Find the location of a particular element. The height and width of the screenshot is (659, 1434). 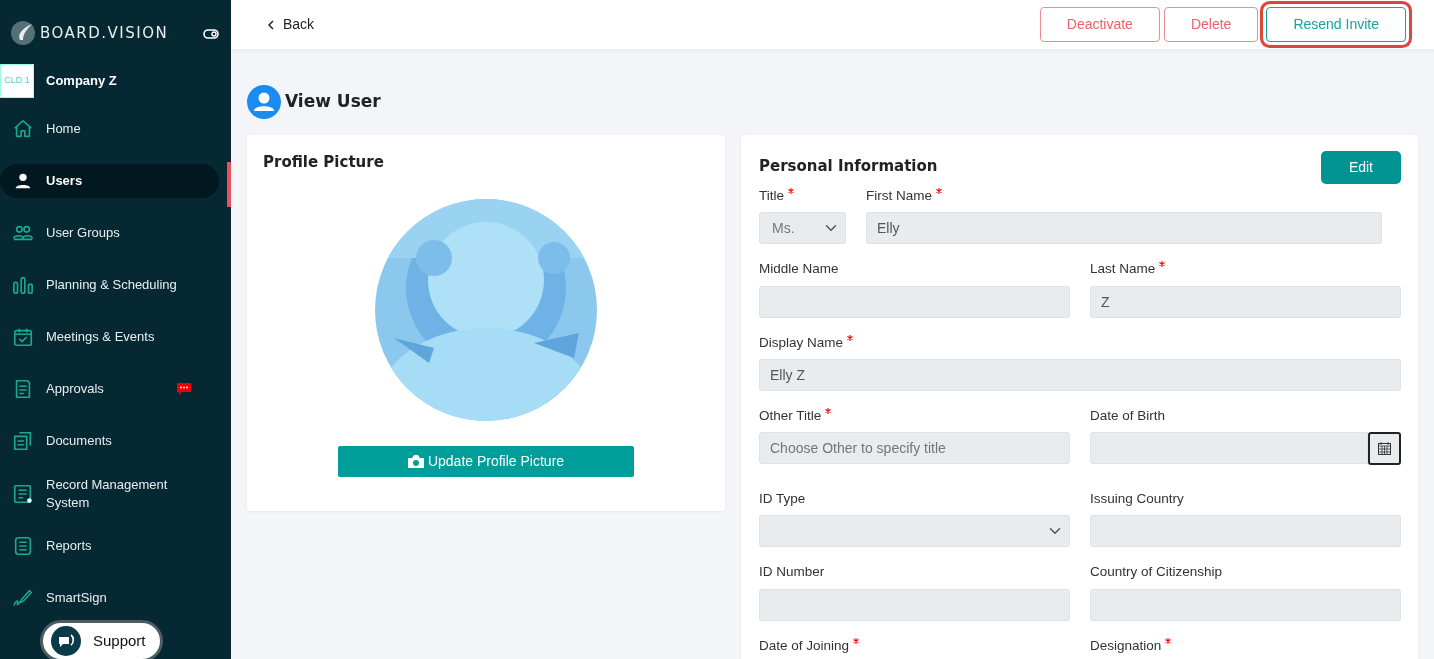

sidebar-item: Users is located at coordinates (109, 181).